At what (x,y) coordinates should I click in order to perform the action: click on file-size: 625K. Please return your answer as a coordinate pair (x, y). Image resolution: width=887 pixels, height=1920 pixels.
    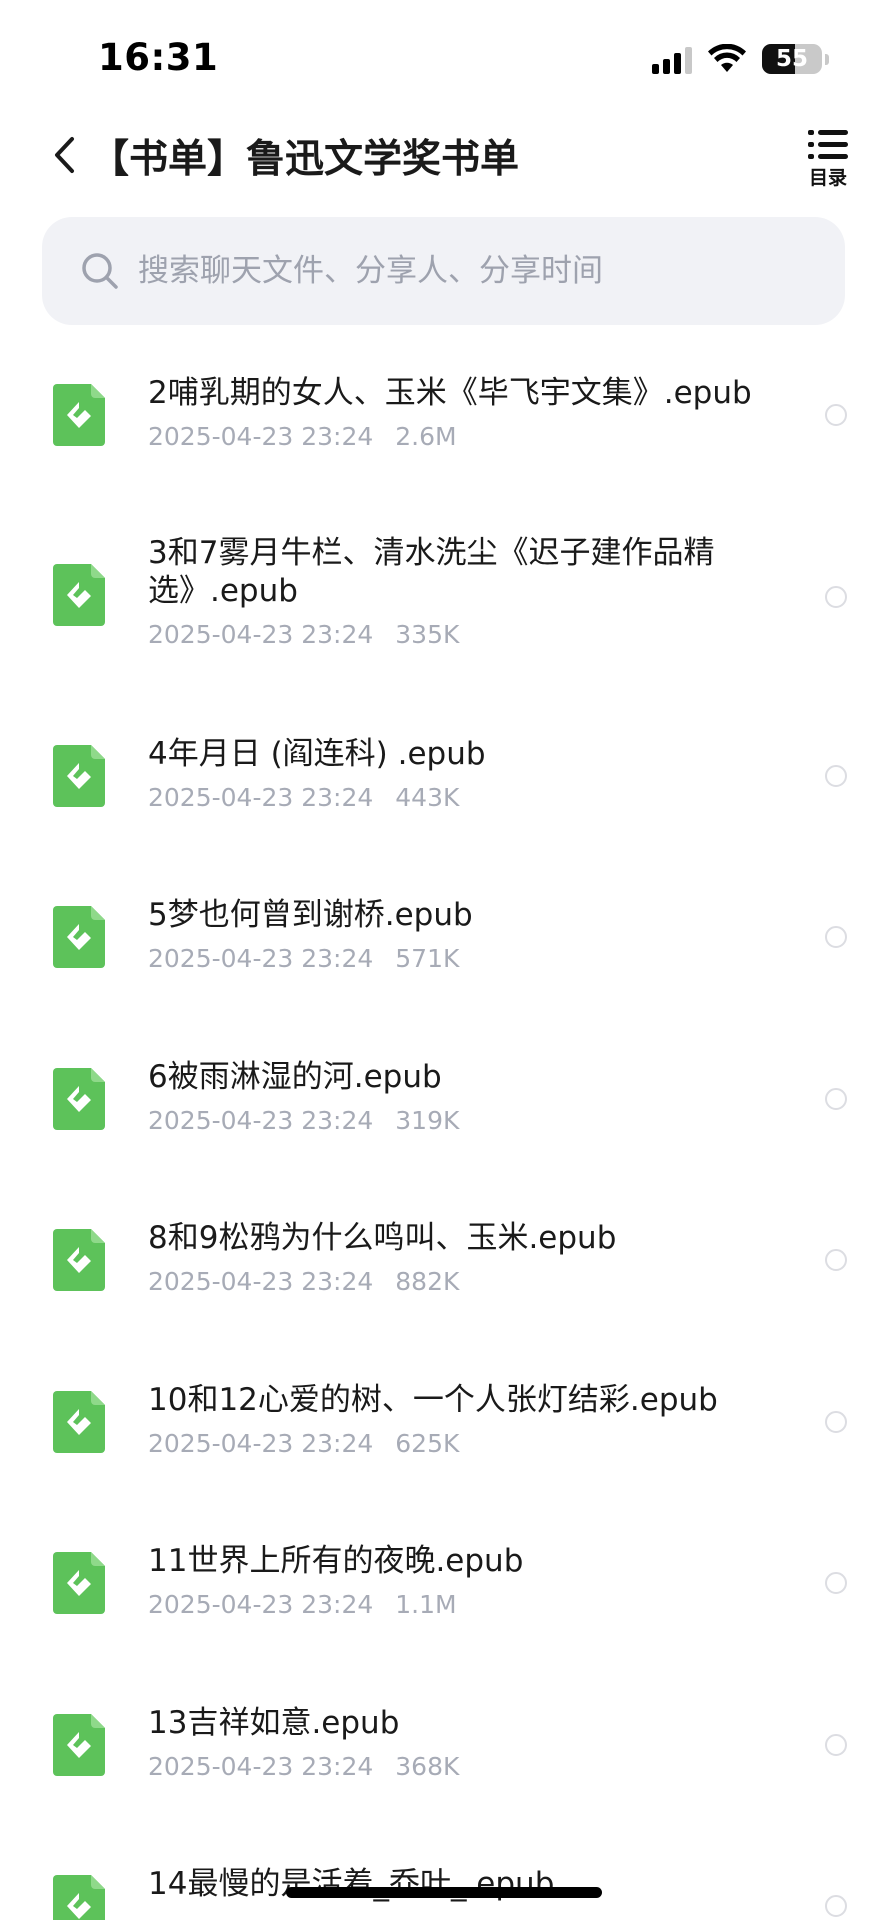
    Looking at the image, I should click on (427, 1443).